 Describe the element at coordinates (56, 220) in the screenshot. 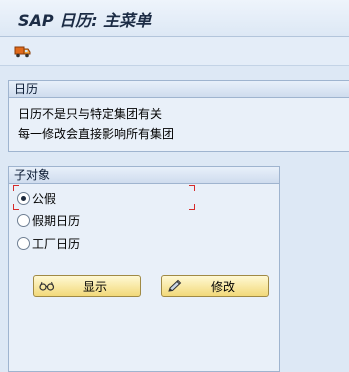

I see `radio-label-holiday-calendar: 假期日历` at that location.